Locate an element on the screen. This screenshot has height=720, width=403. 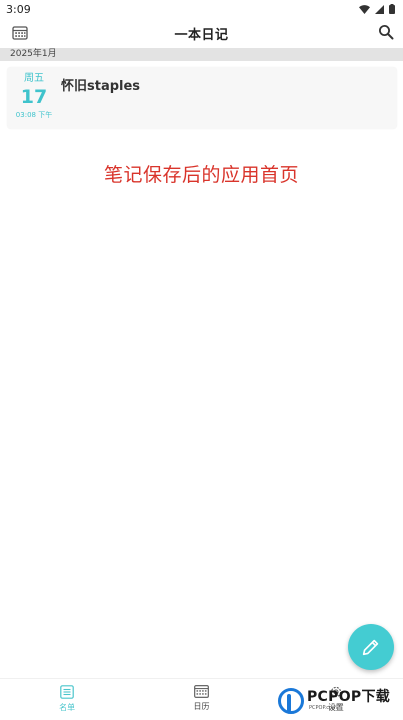
status-icons is located at coordinates (377, 9).